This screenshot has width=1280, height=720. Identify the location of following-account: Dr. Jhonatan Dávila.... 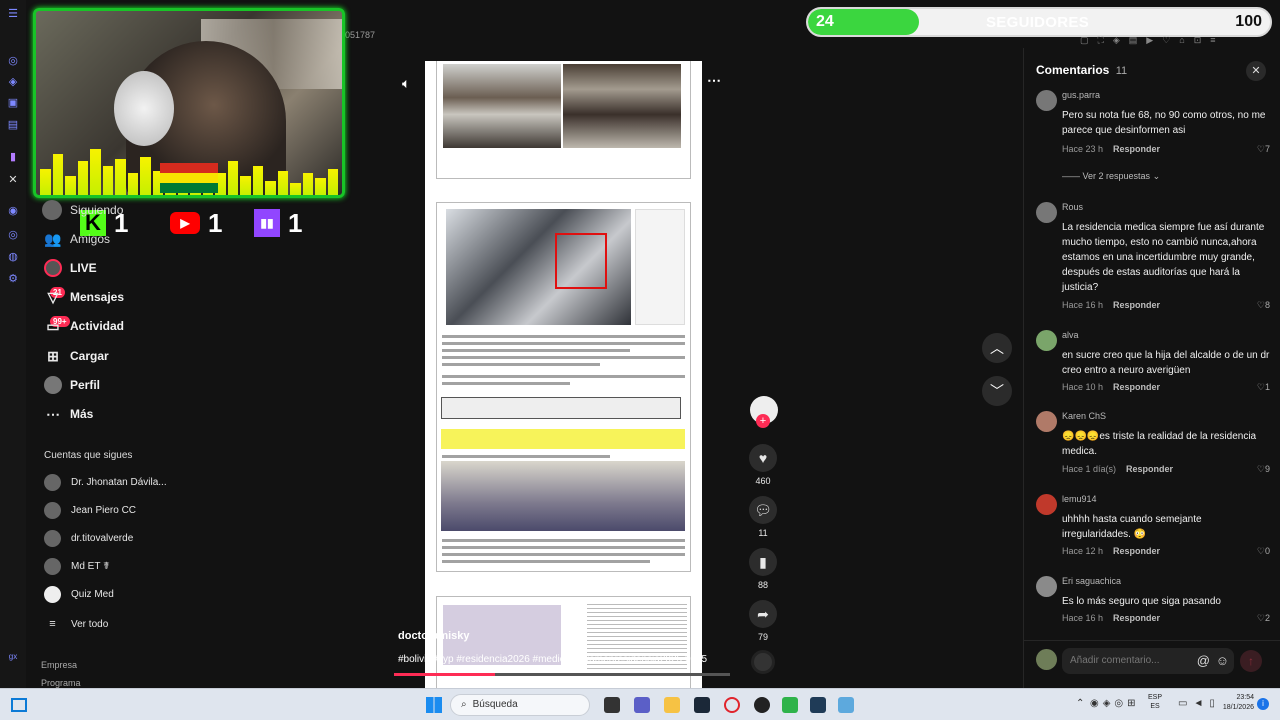
(105, 482).